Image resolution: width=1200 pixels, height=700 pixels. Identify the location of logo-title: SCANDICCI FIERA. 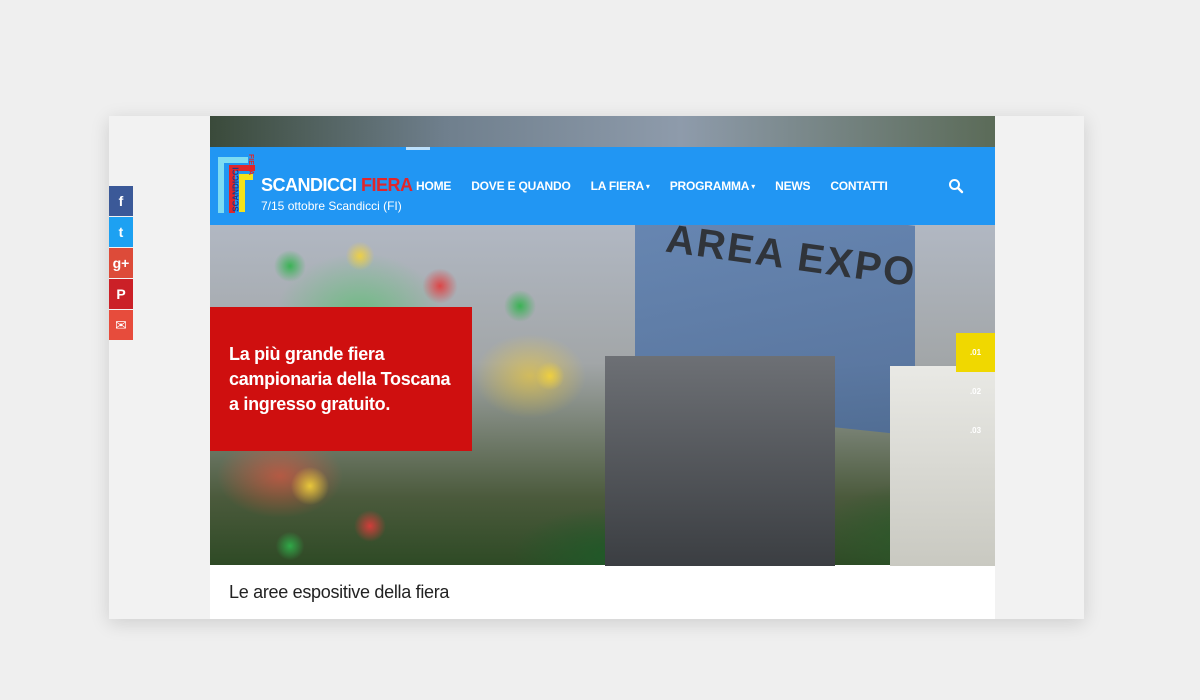
(337, 185).